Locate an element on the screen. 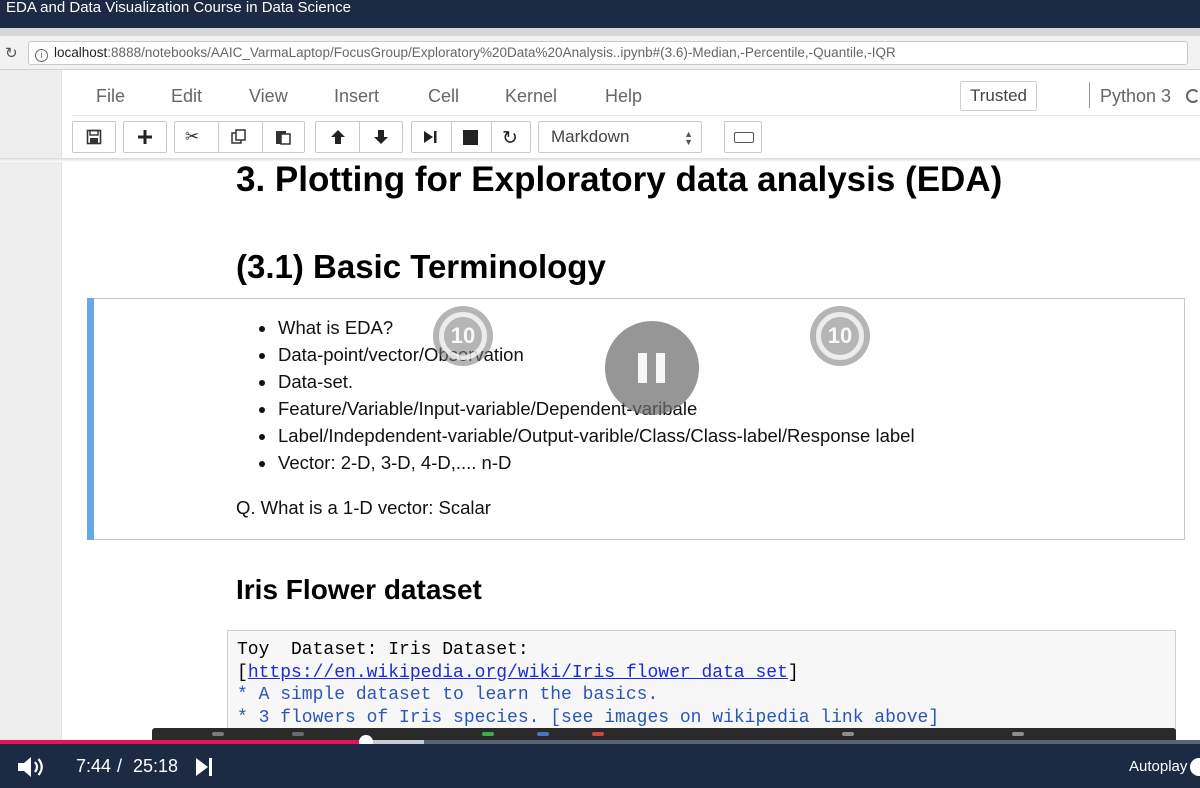 The image size is (1200, 788). pause-icon-bar is located at coordinates (660, 368).